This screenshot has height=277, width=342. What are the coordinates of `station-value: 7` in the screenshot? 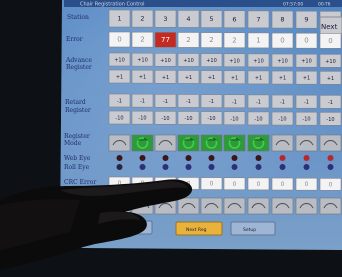 It's located at (258, 19).